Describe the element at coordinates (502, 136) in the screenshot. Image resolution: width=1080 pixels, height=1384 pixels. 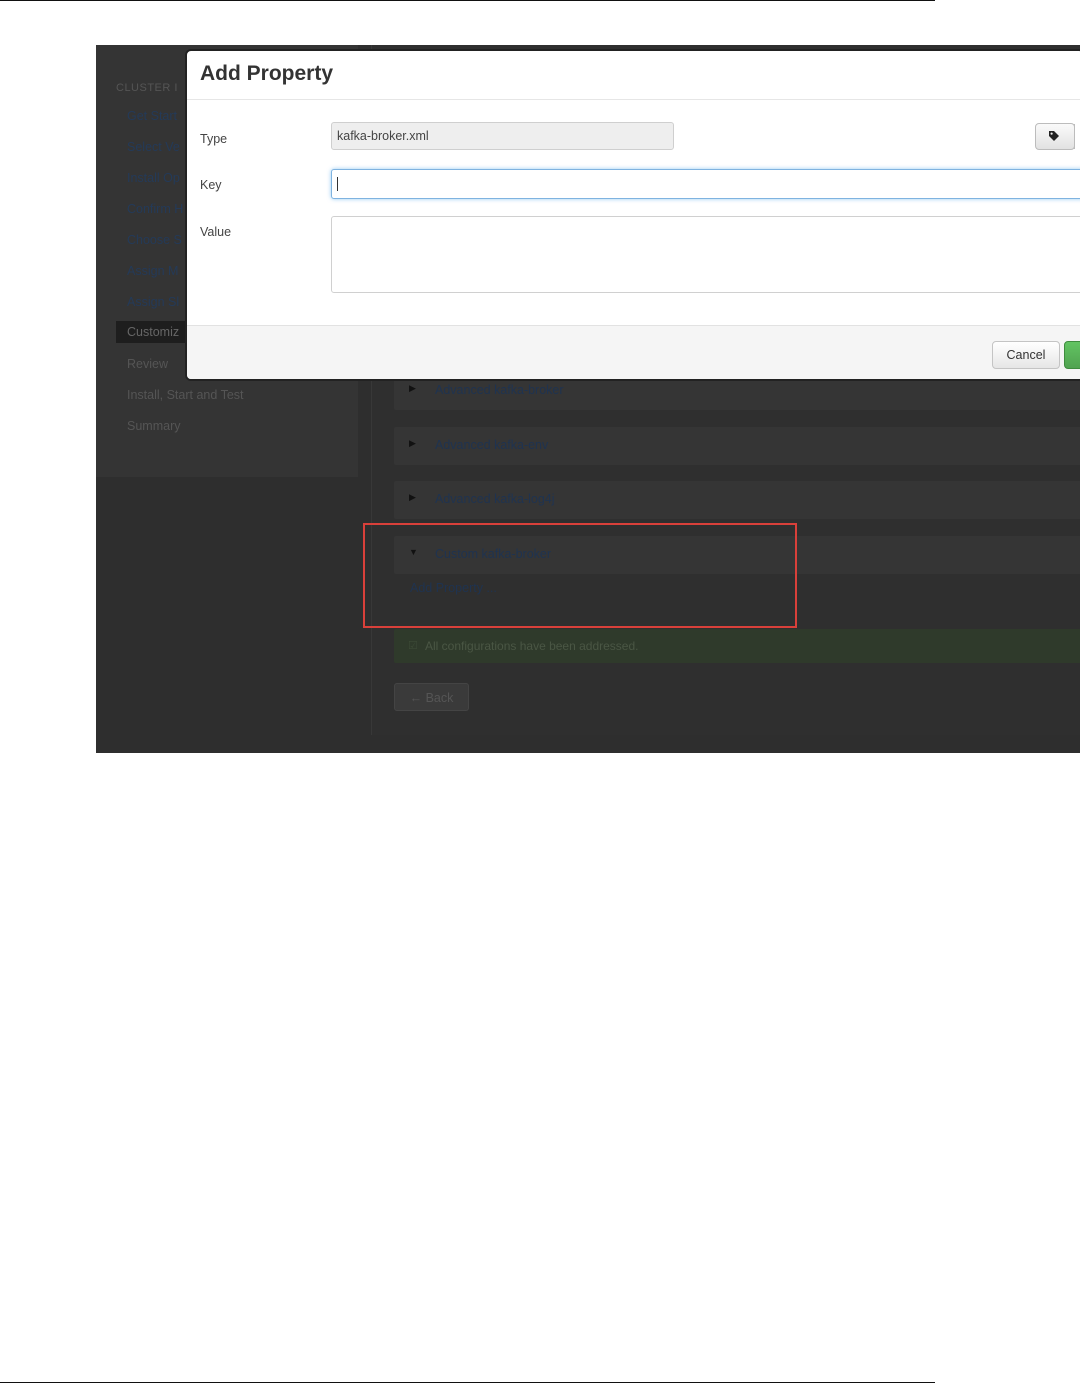
I see `type-field: kafka-broker.xml` at that location.